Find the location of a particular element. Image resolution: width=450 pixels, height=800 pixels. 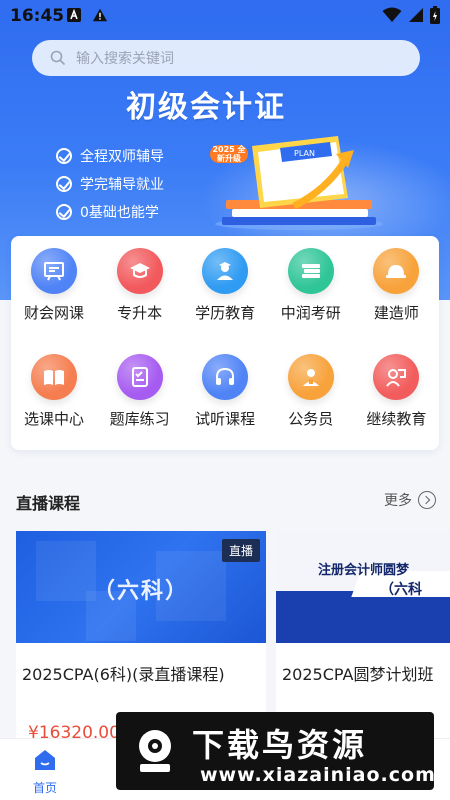

helmet-icon is located at coordinates (396, 271).